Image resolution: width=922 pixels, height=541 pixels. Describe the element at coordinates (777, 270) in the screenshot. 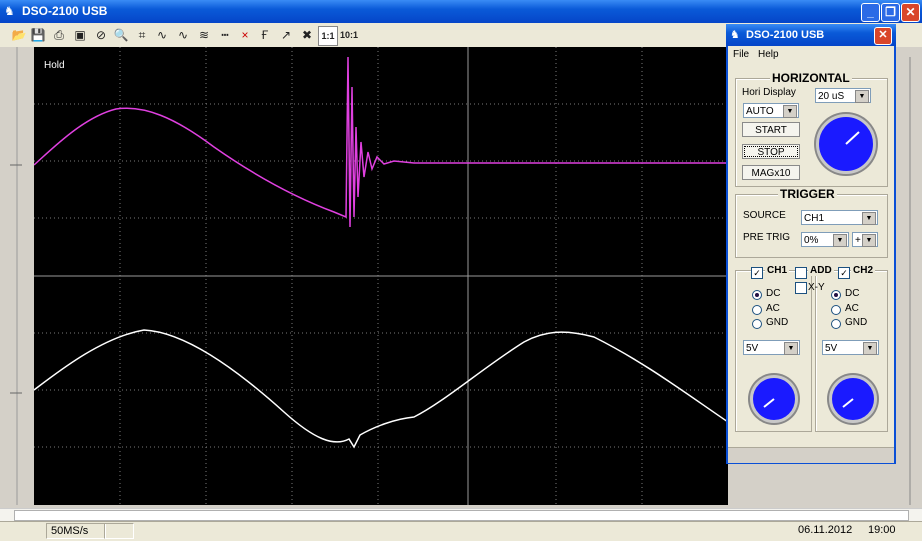

I see `ch1-label: CH1` at that location.